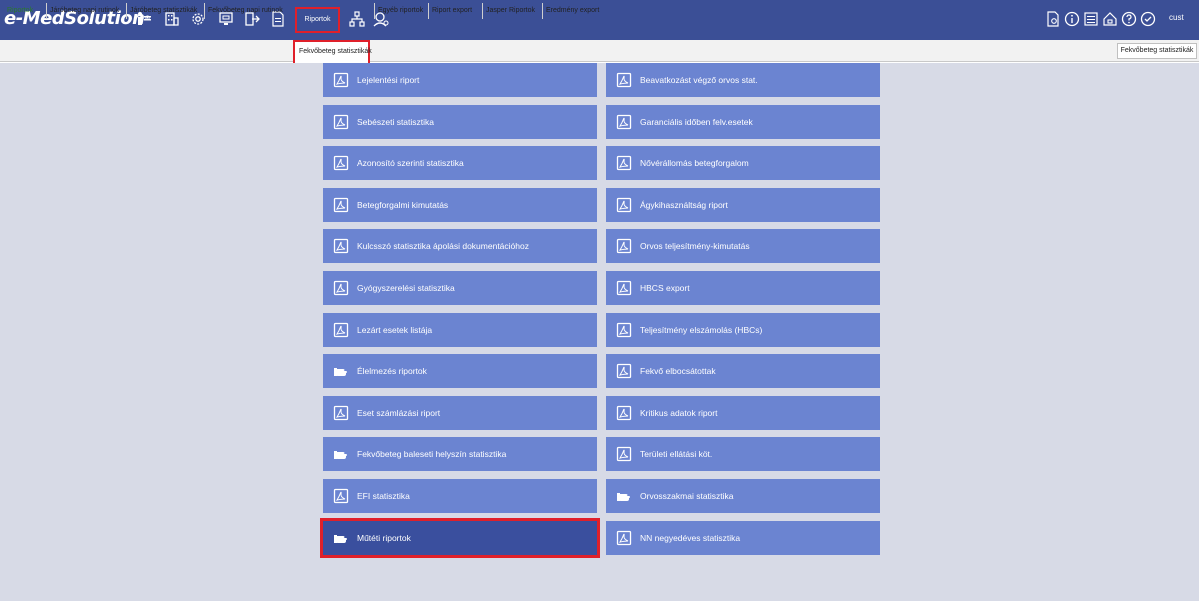 This screenshot has height=601, width=1199. What do you see at coordinates (460, 288) in the screenshot?
I see `report-button: Gyógyszerelési statisztika` at bounding box center [460, 288].